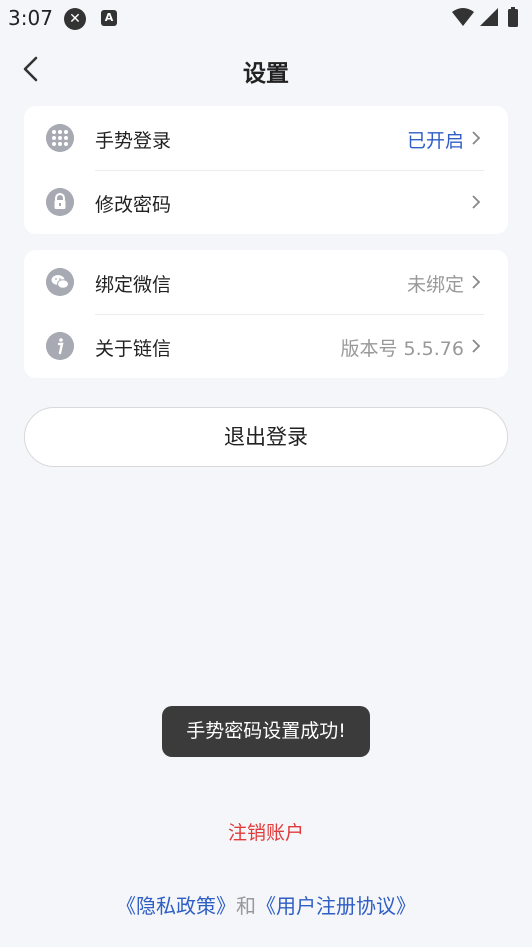 This screenshot has width=532, height=947. I want to click on wifi-icon, so click(463, 17).